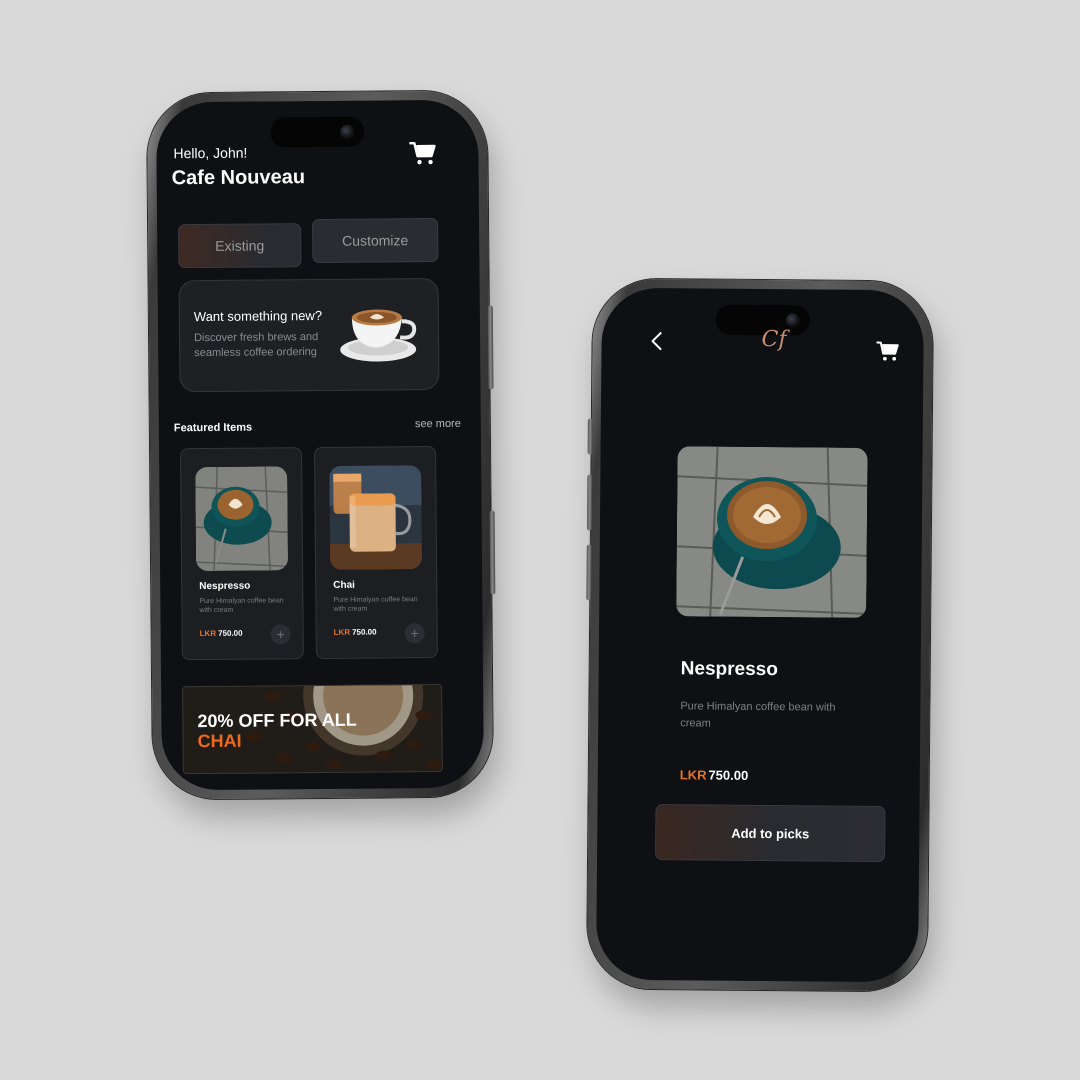  Describe the element at coordinates (344, 585) in the screenshot. I see `product-name: Chai` at that location.